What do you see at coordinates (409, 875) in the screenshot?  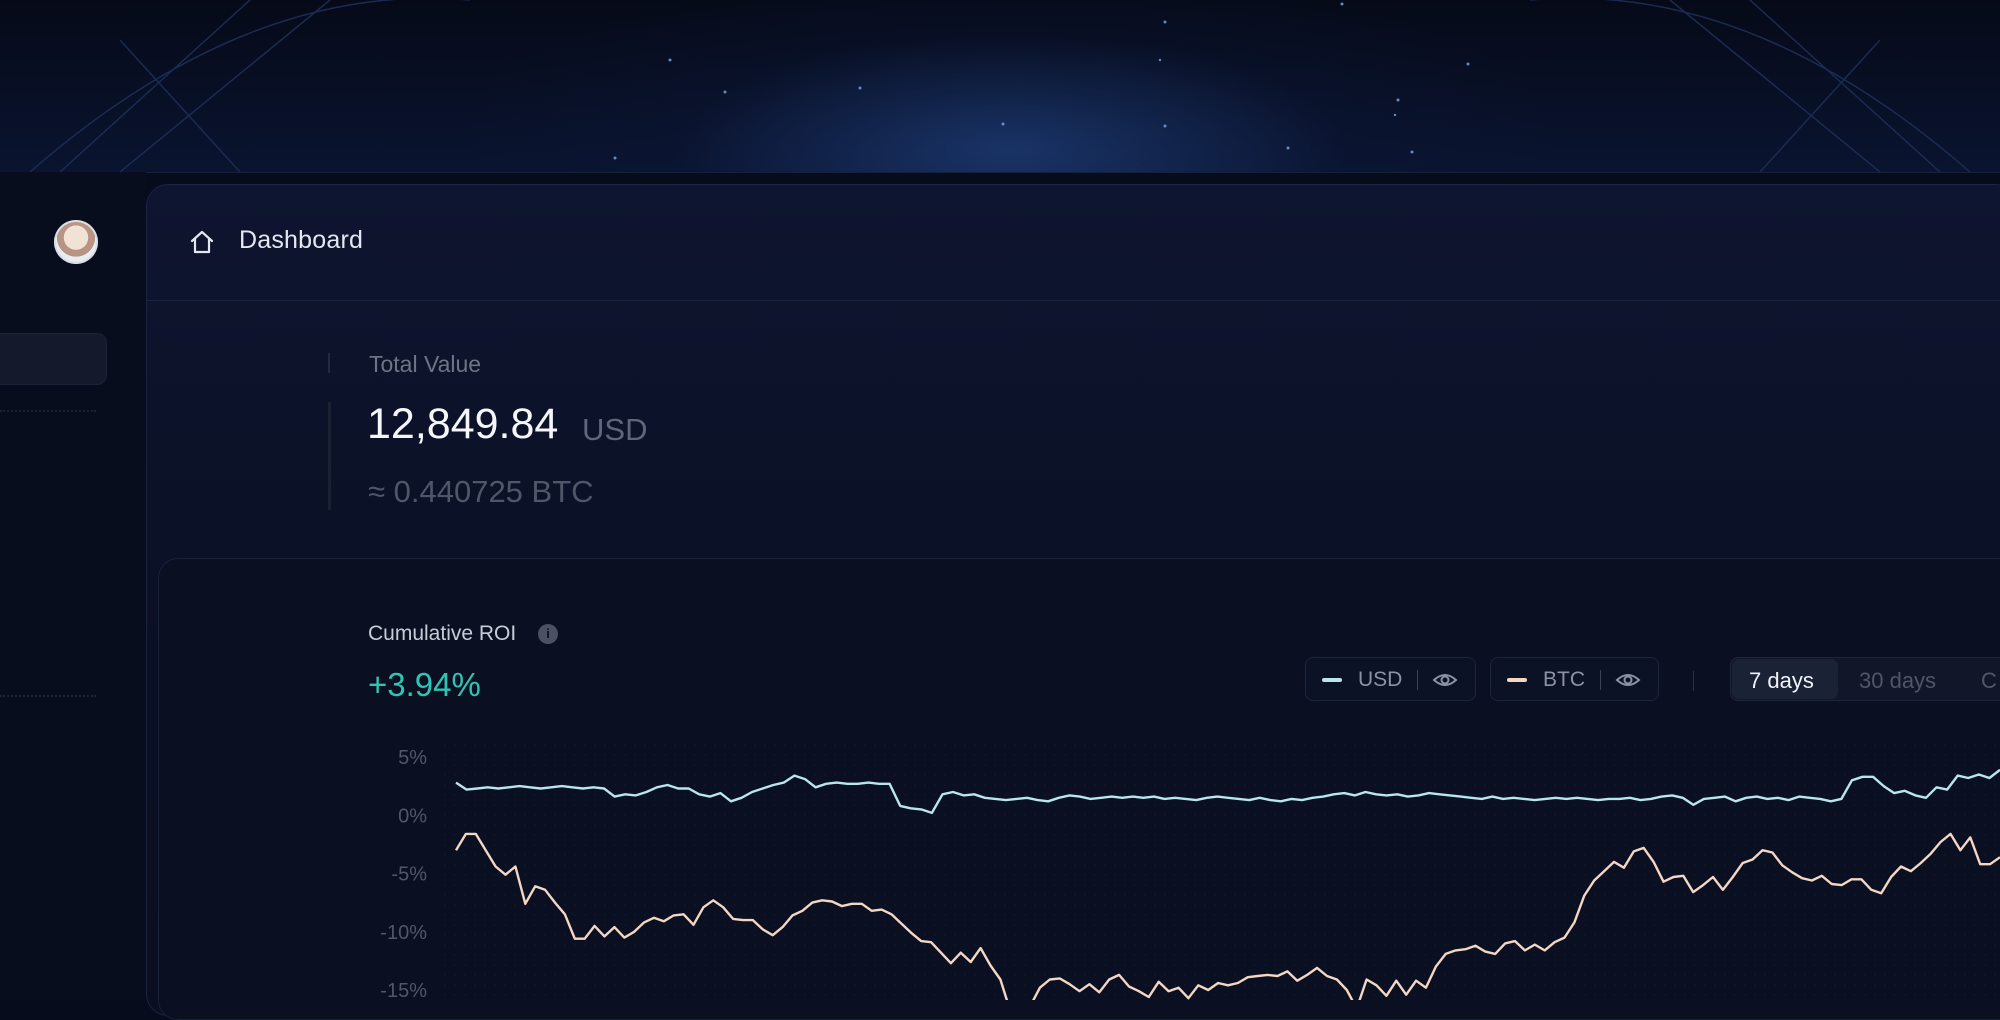 I see `y-tick-label: -5%` at bounding box center [409, 875].